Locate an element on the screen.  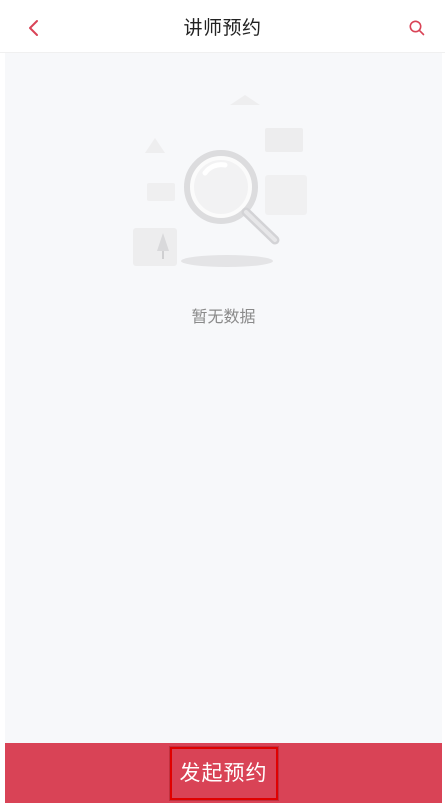
page-title: 讲师预约 is located at coordinates (222, 28).